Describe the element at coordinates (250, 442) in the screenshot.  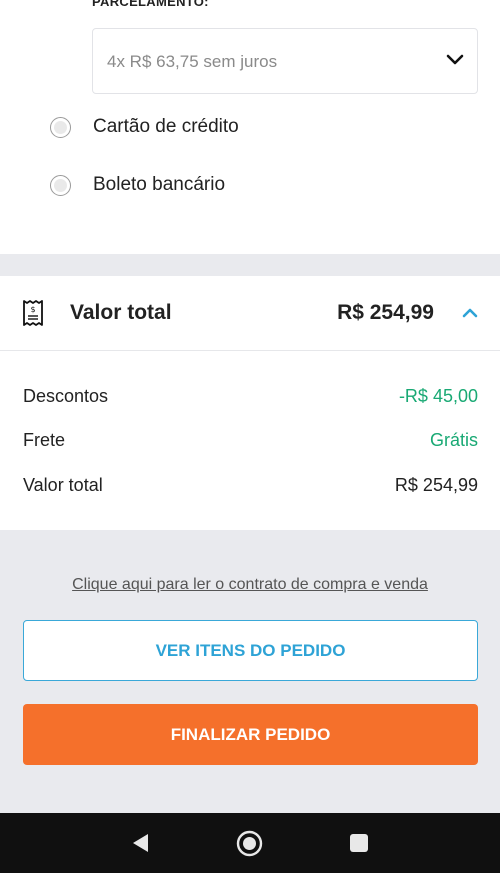
I see `summary-row-shipping: Frete Grátis` at that location.